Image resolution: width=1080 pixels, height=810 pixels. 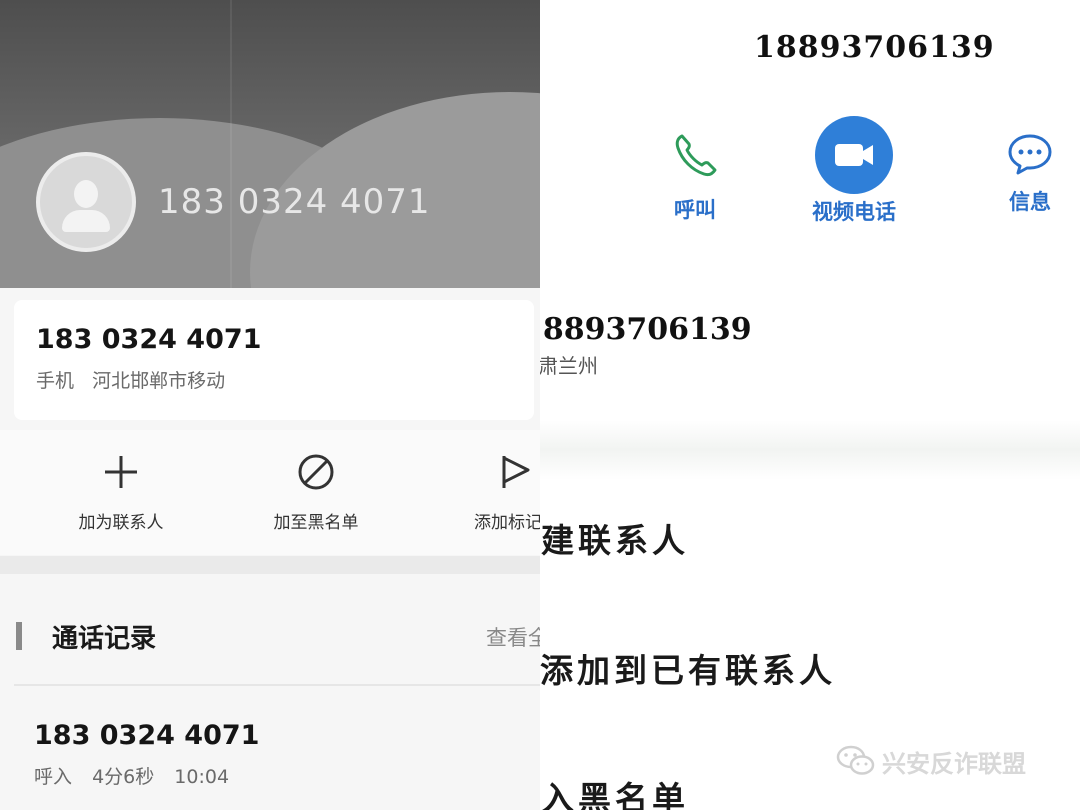 I want to click on video-camera-icon, so click(x=854, y=155).